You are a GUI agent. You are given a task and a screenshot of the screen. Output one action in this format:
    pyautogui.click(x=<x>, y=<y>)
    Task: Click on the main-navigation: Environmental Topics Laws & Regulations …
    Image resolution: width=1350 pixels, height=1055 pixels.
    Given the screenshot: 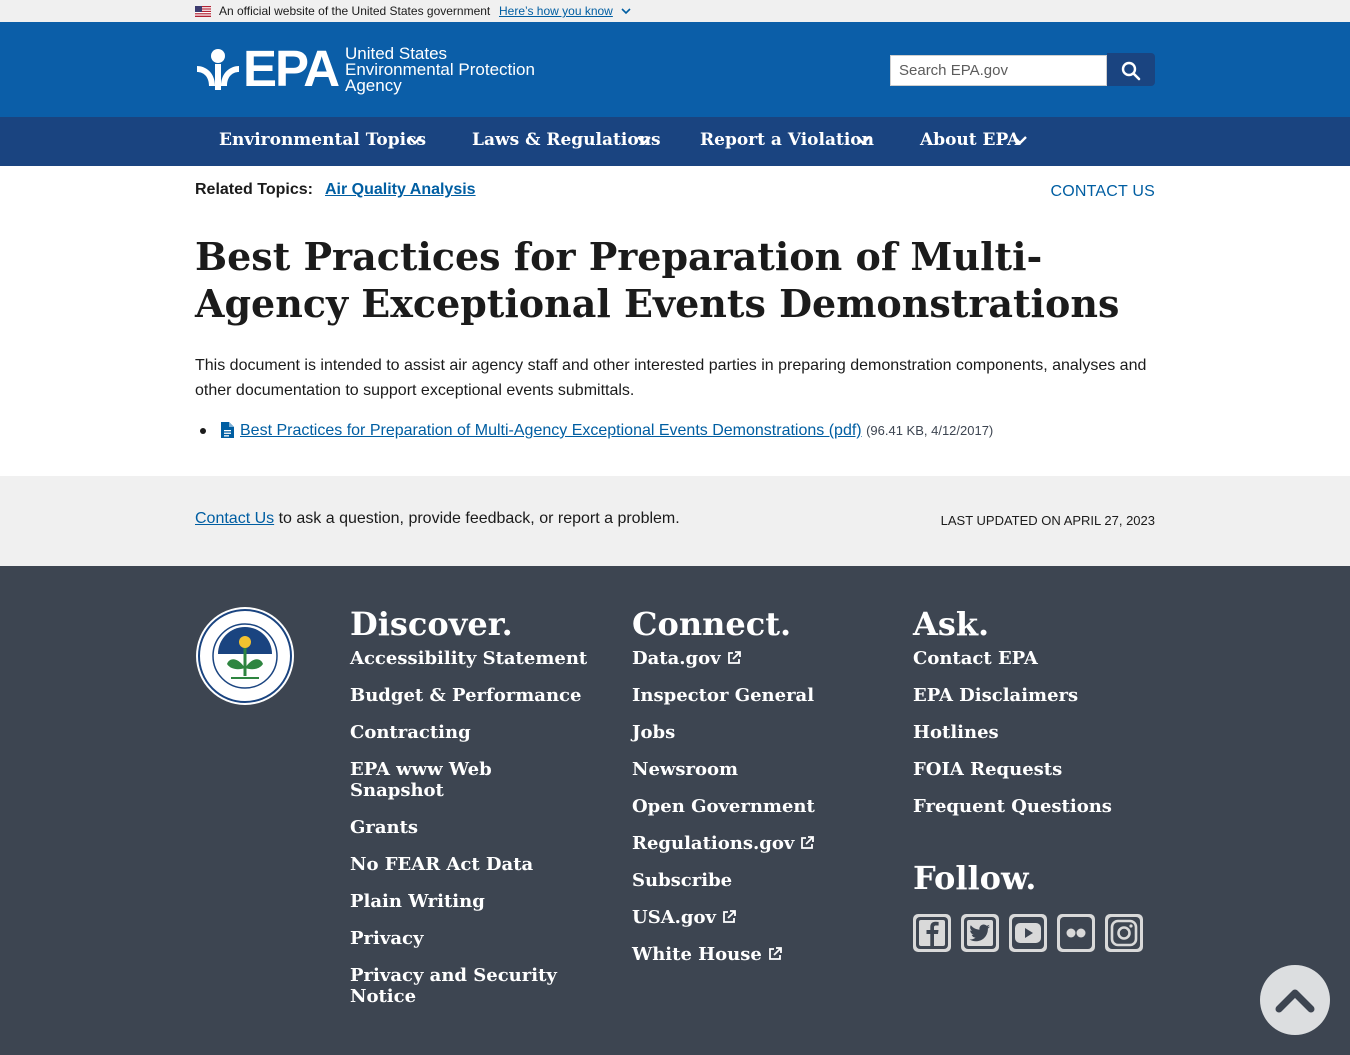 What is the action you would take?
    pyautogui.click(x=675, y=141)
    